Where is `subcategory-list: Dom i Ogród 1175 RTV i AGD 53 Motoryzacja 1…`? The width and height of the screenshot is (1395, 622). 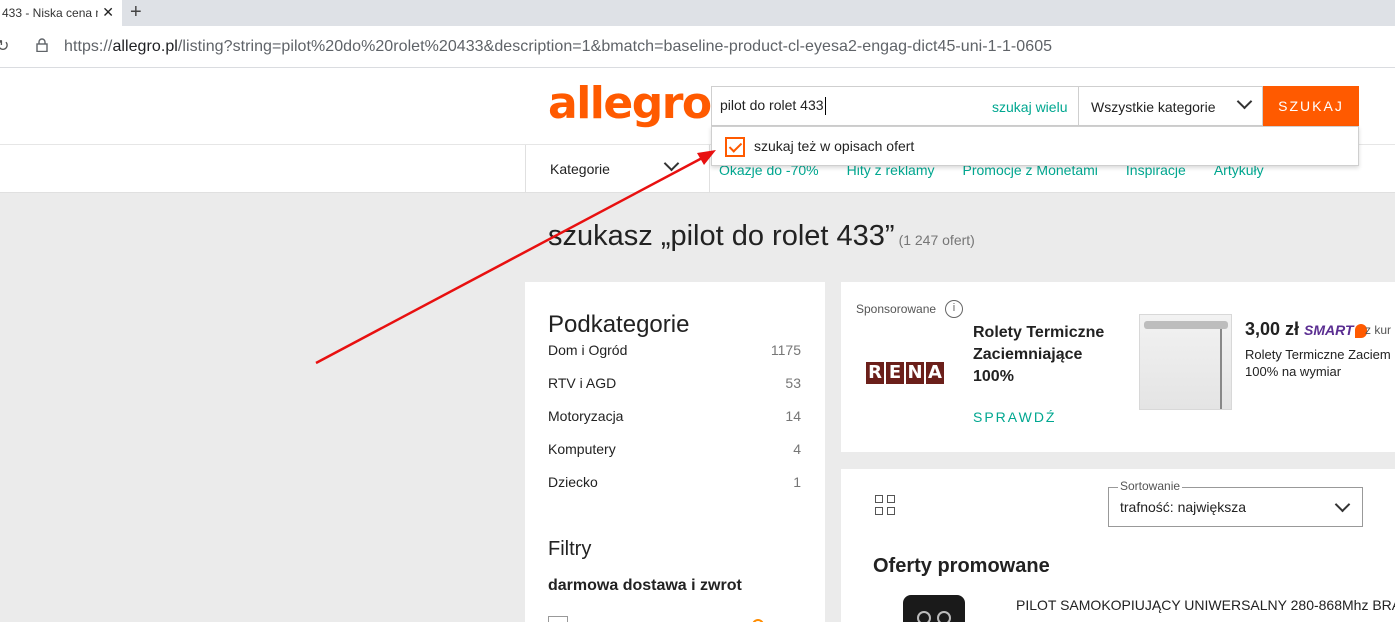
subcategory-list: Dom i Ogród 1175 RTV i AGD 53 Motoryzacja 1… is located at coordinates (674, 424).